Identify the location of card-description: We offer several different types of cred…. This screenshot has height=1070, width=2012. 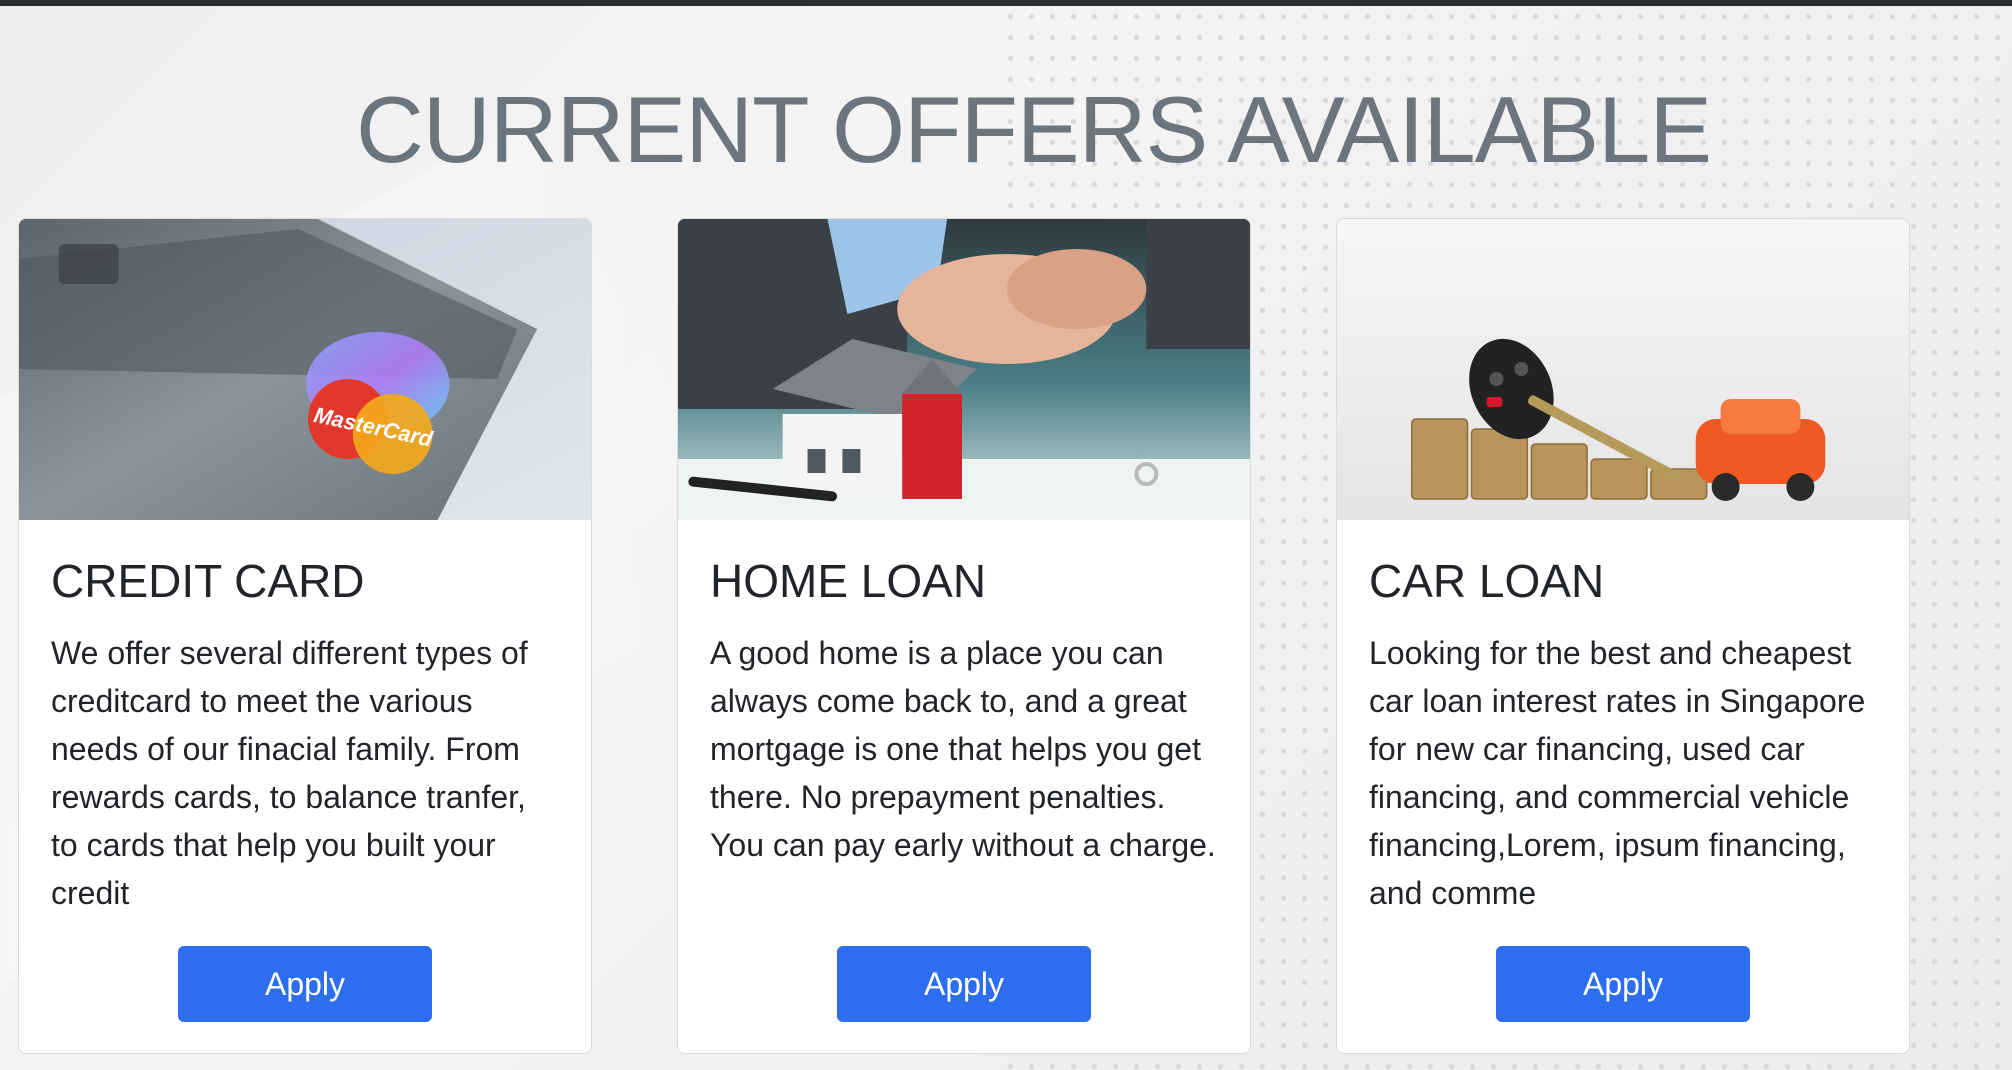
(289, 772).